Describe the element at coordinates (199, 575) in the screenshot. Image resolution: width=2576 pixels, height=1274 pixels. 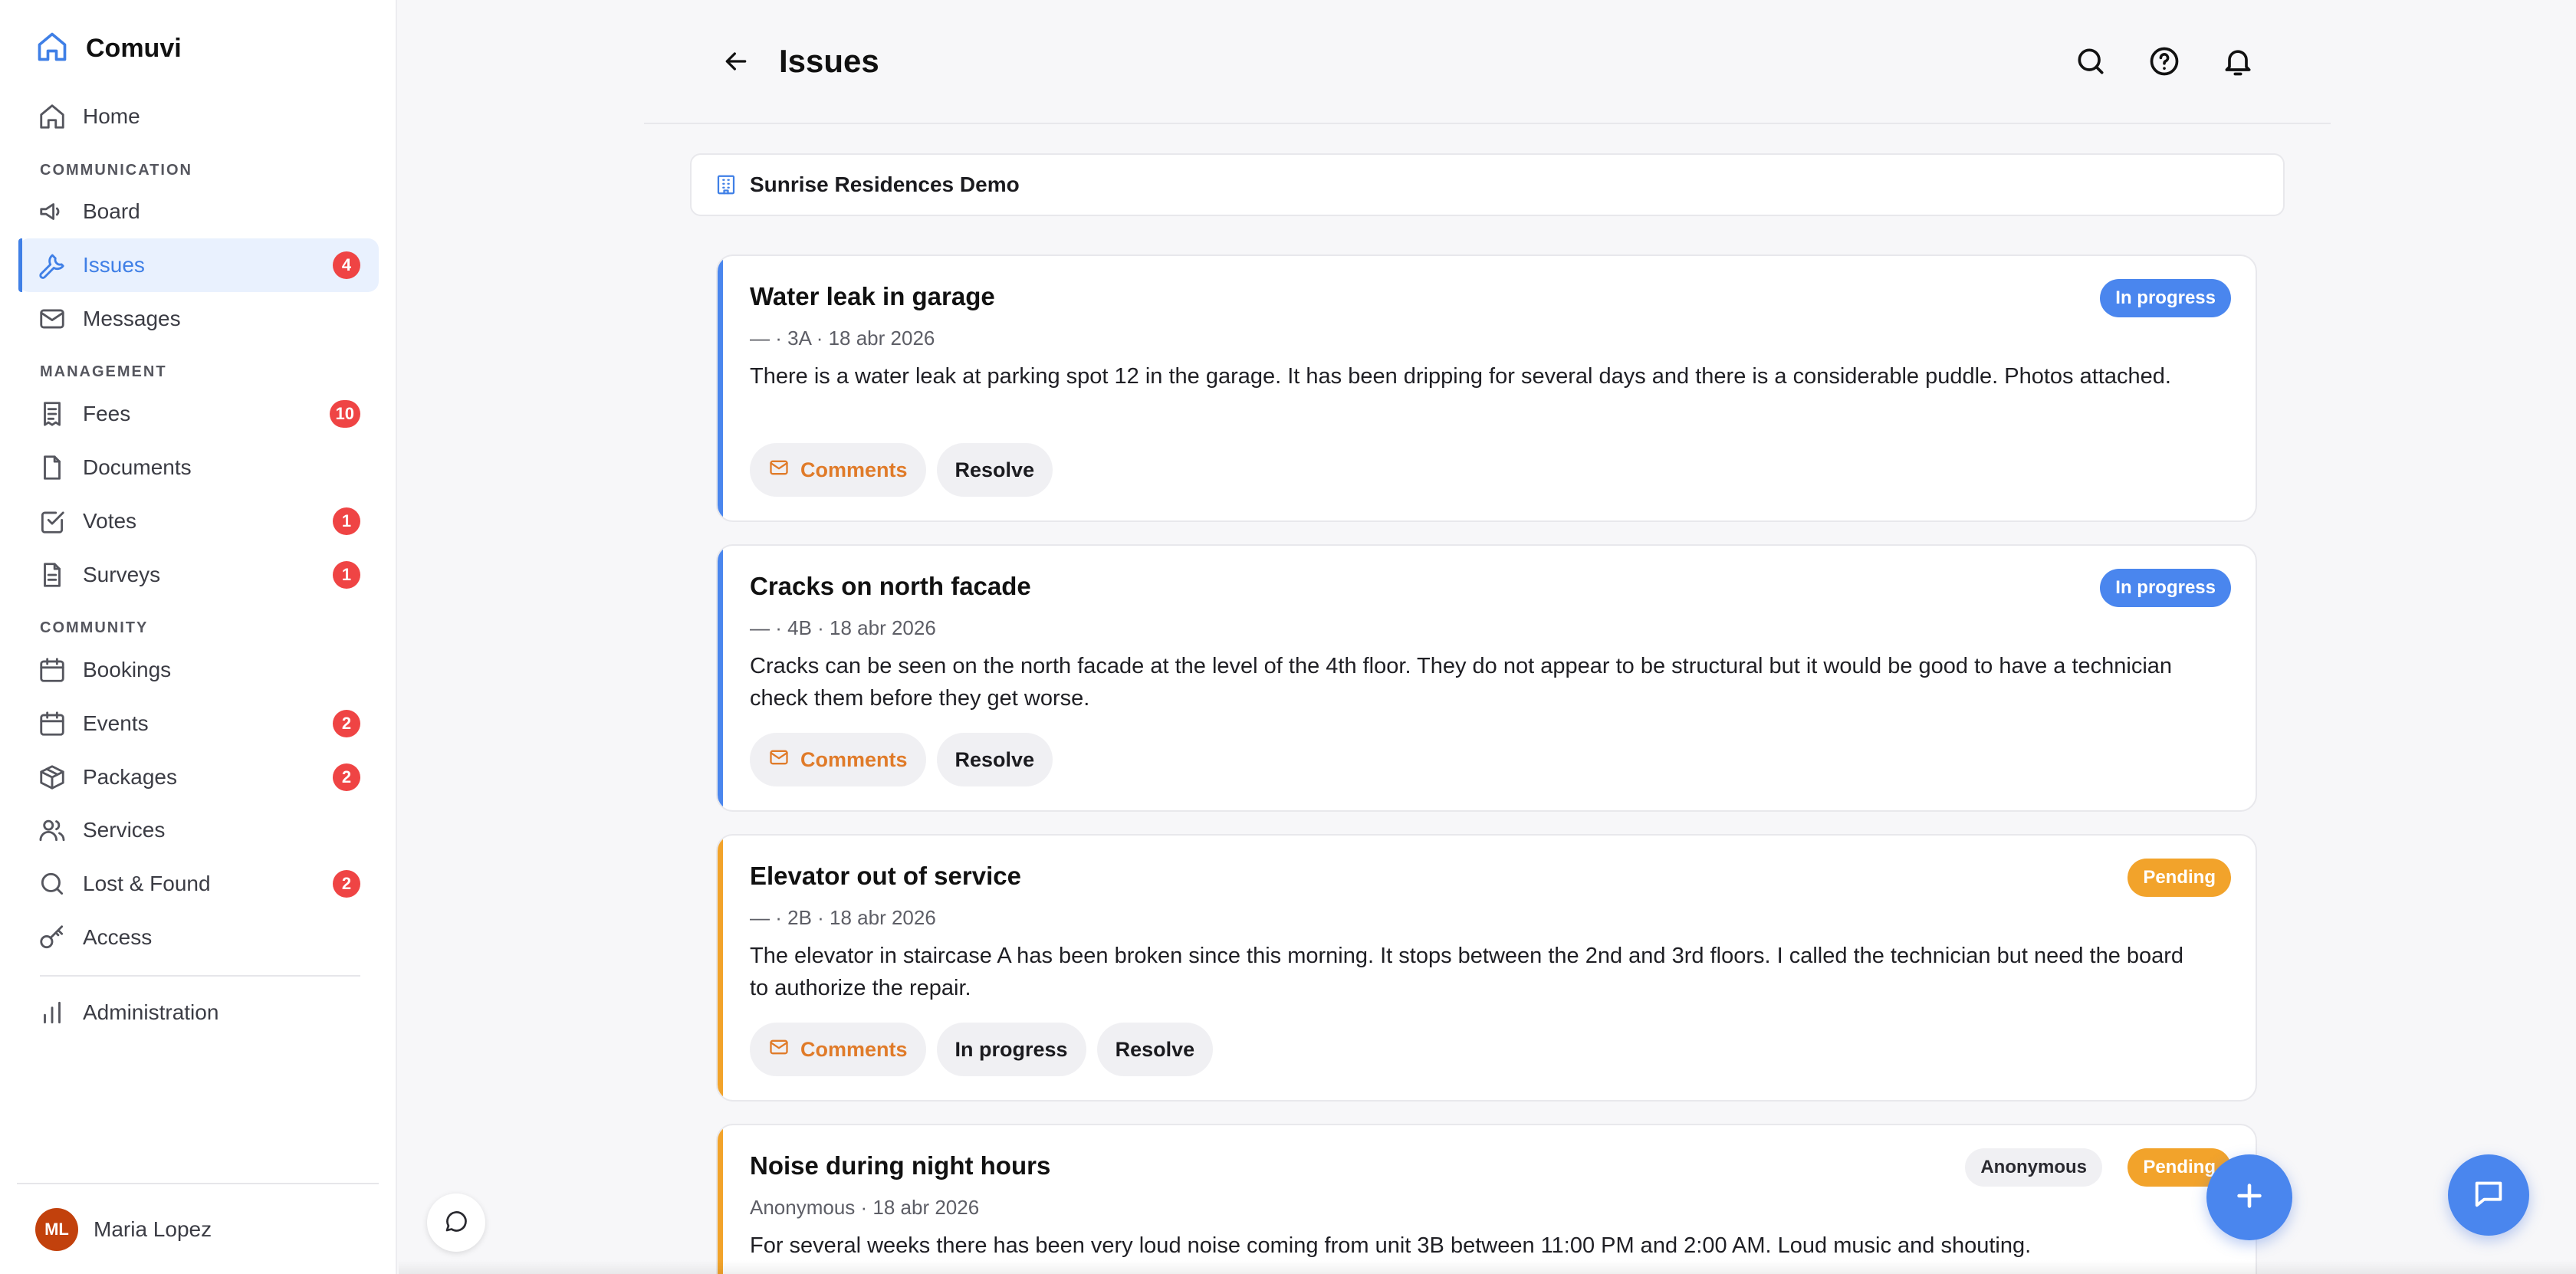
I see `sidebar-item-surveys: Surveys 1` at that location.